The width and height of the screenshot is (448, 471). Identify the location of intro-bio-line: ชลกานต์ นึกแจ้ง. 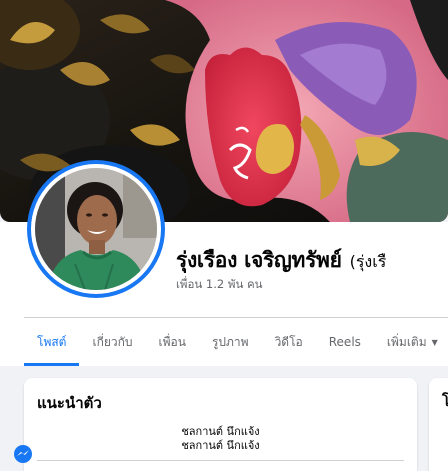
(220, 445).